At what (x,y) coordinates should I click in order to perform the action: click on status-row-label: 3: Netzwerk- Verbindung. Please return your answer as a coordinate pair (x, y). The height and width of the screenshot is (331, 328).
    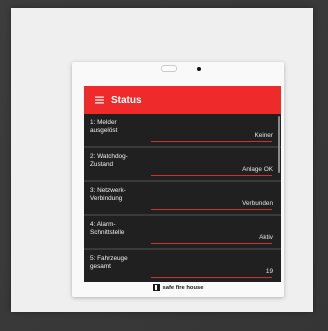
    Looking at the image, I should click on (108, 194).